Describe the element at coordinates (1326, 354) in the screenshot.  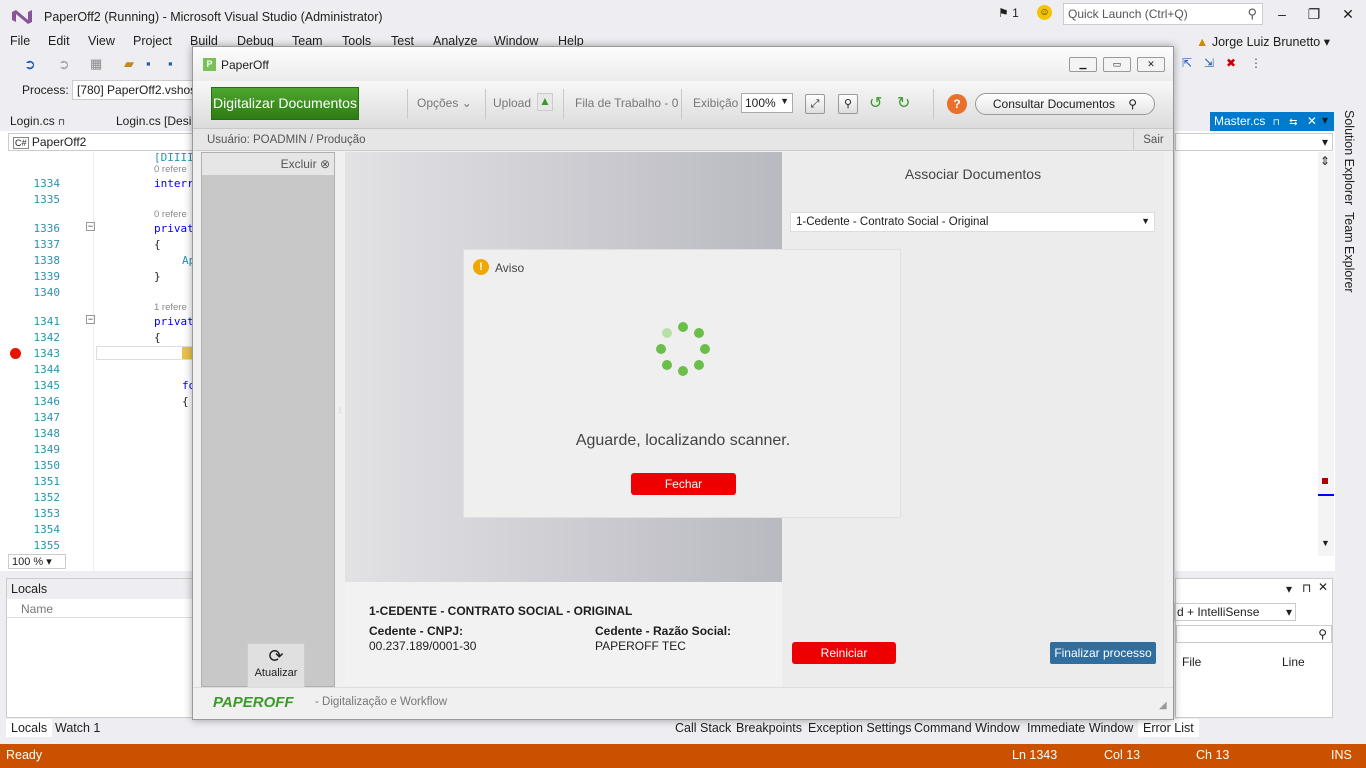
I see `vertical-scrollbar: ⇕ ▼` at that location.